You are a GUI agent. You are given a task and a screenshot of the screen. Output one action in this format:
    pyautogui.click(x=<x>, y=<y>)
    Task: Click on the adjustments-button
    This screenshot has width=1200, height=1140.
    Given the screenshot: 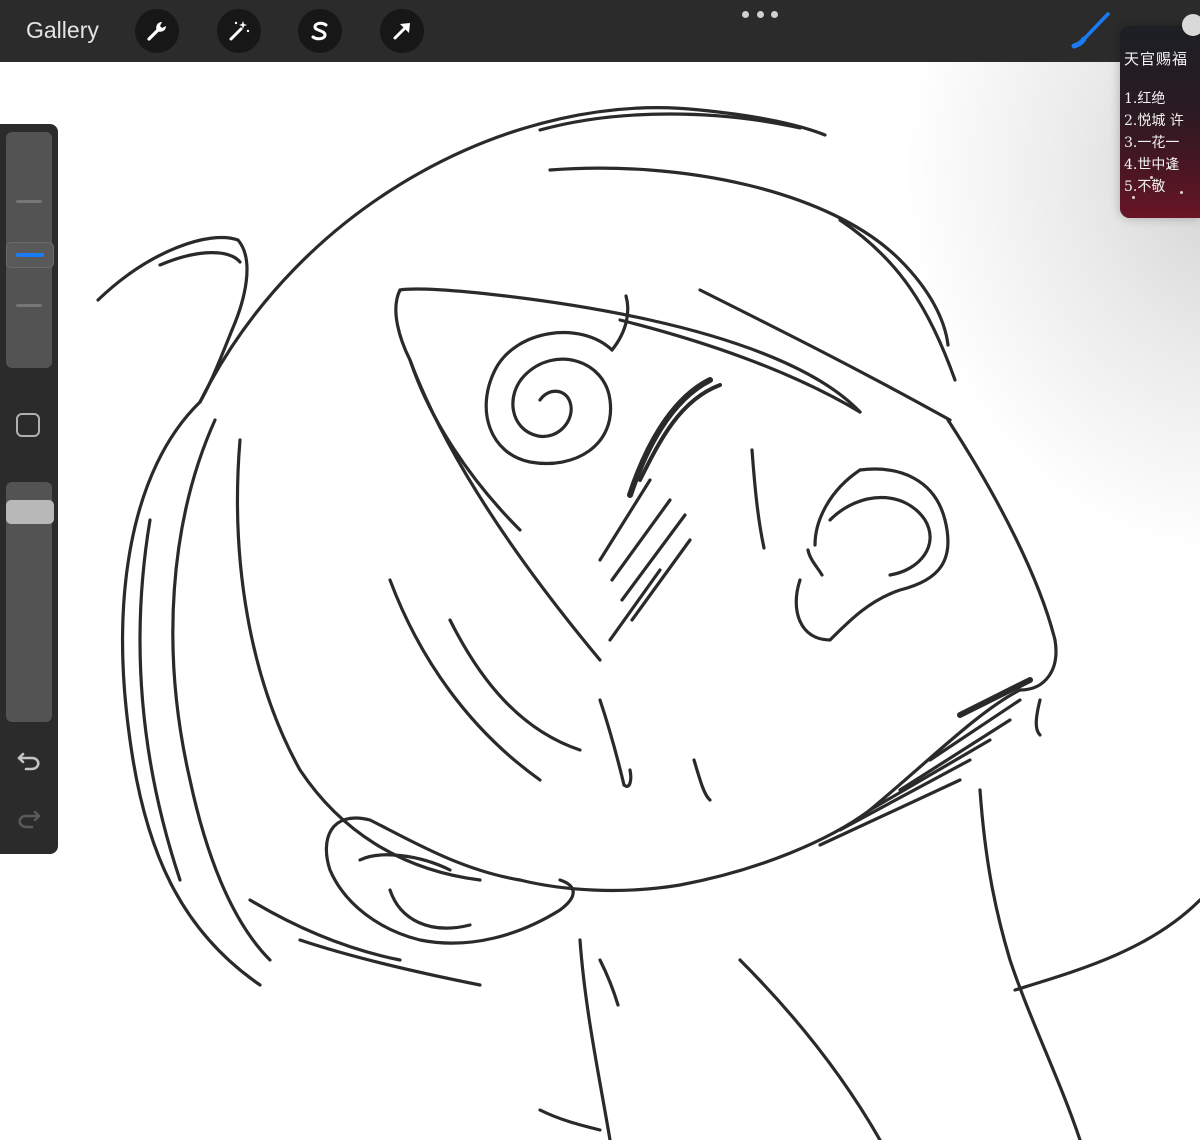 What is the action you would take?
    pyautogui.click(x=239, y=31)
    